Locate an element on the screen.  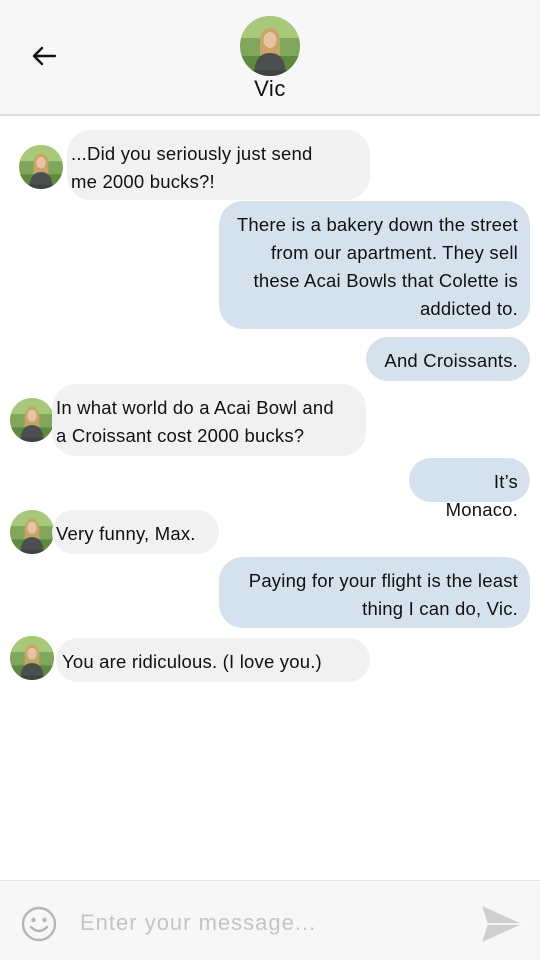
smiley-icon is located at coordinates (39, 924).